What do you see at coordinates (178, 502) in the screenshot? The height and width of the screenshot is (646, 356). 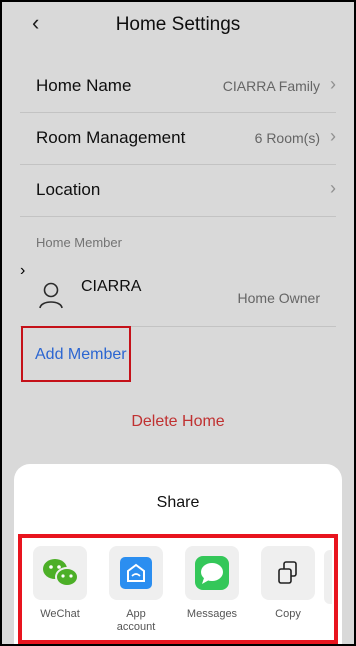 I see `share-sheet-title: Share` at bounding box center [178, 502].